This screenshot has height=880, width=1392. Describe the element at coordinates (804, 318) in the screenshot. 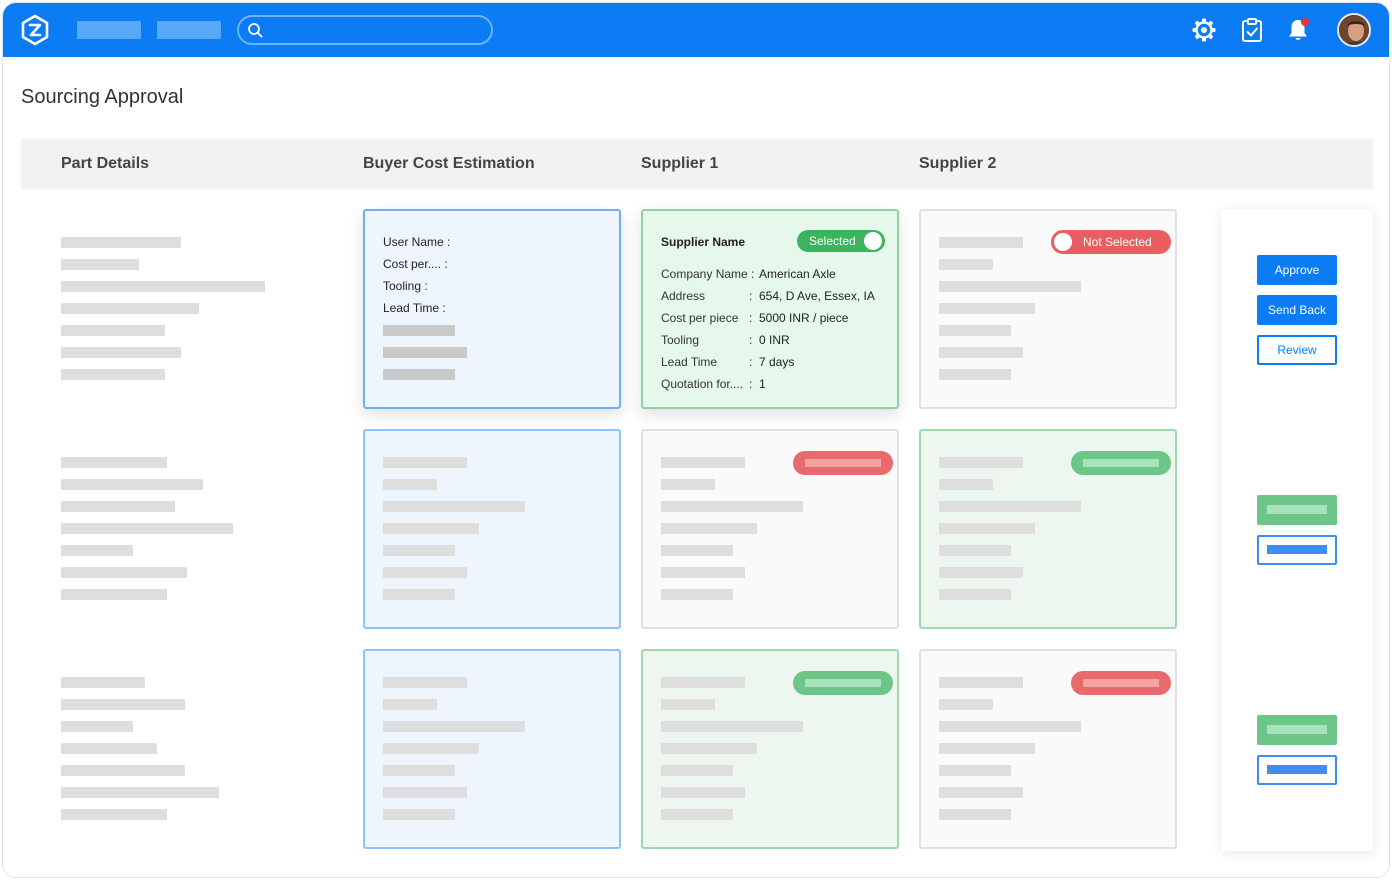

I see `cost-per-piece-value: 5000 INR / piece` at that location.